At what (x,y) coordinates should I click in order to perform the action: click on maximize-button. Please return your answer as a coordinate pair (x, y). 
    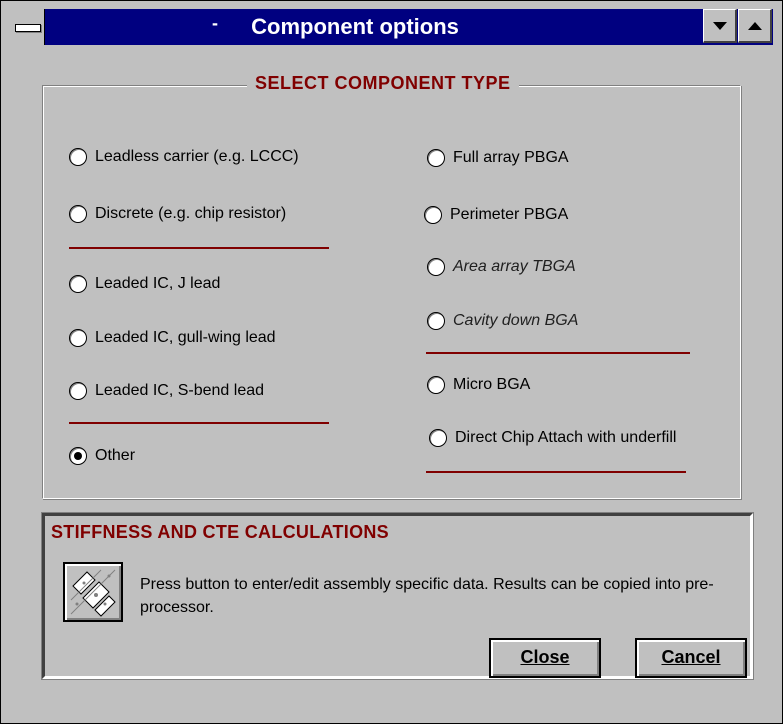
    Looking at the image, I should click on (755, 26).